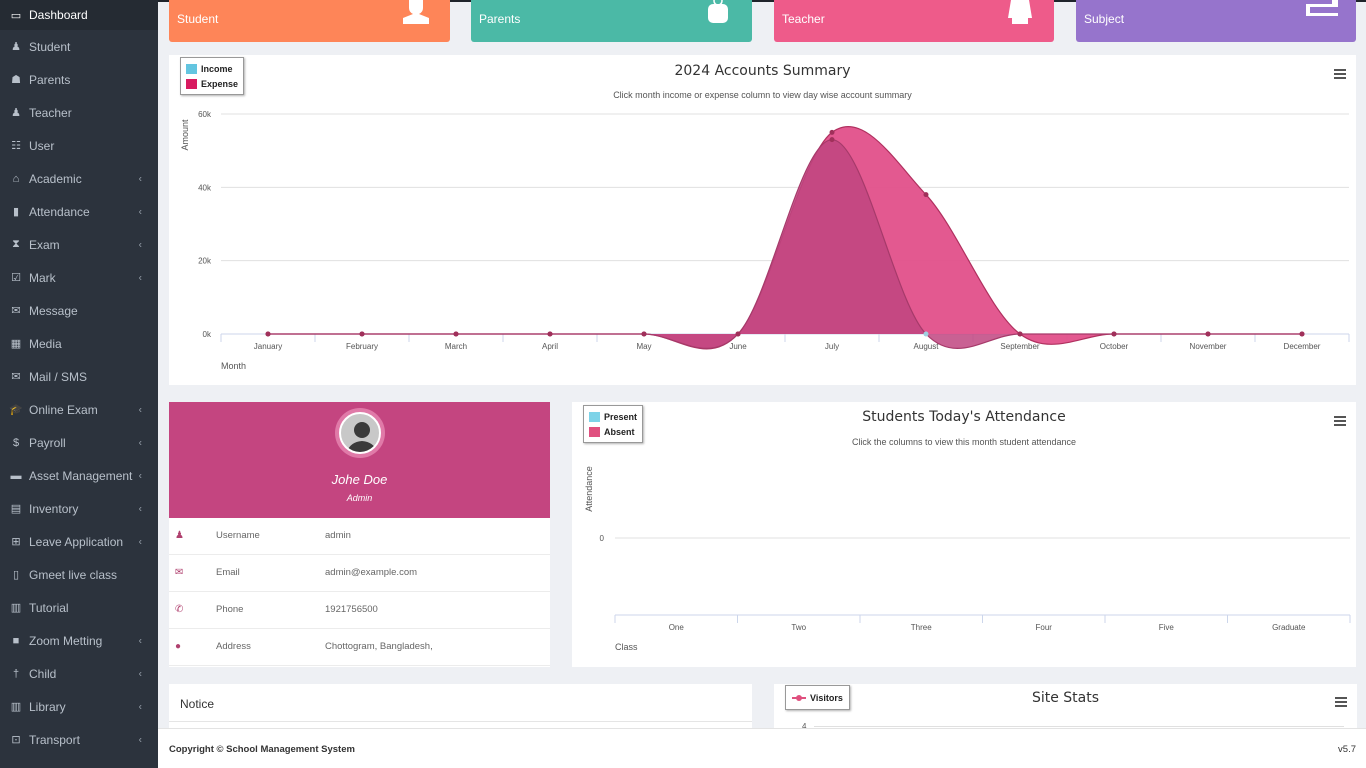 Image resolution: width=1366 pixels, height=768 pixels. I want to click on film-icon: ▦, so click(16, 344).